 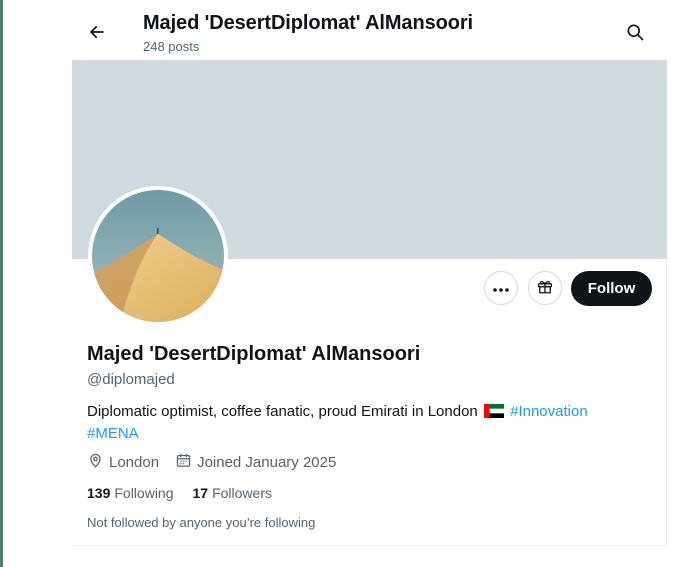 I want to click on calendar-icon, so click(x=186, y=462).